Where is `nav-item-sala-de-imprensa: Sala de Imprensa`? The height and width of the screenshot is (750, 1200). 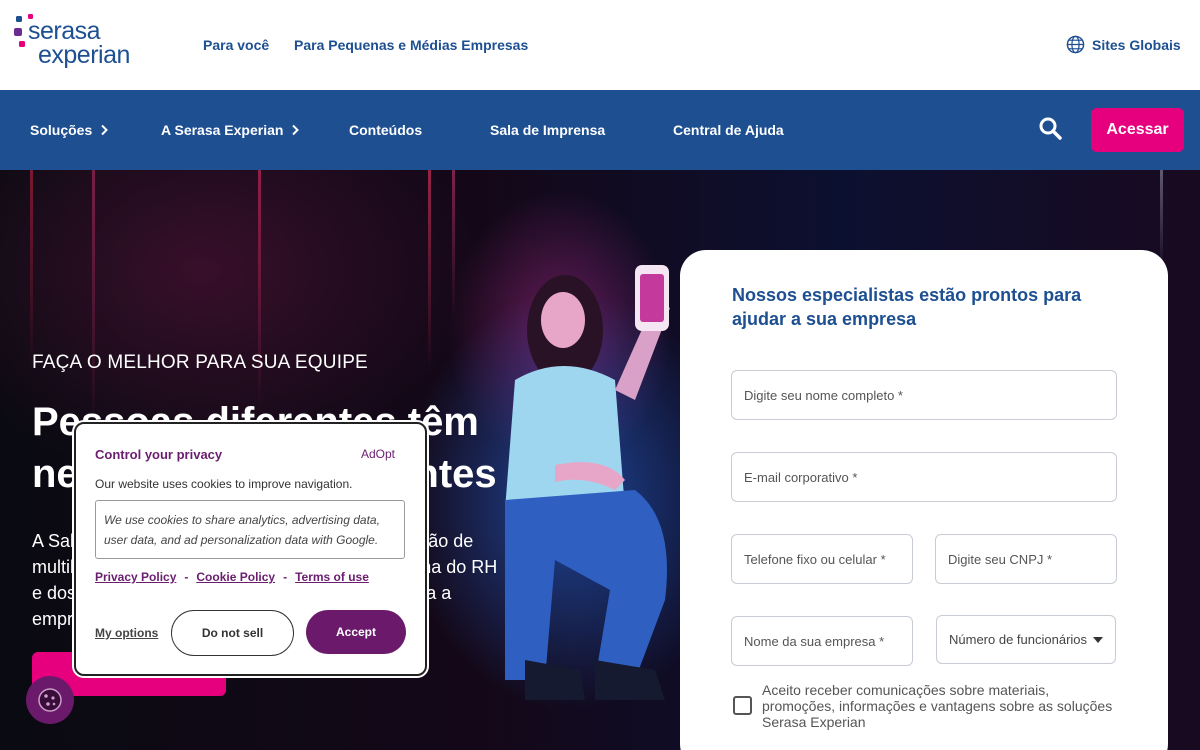
nav-item-sala-de-imprensa: Sala de Imprensa is located at coordinates (547, 130).